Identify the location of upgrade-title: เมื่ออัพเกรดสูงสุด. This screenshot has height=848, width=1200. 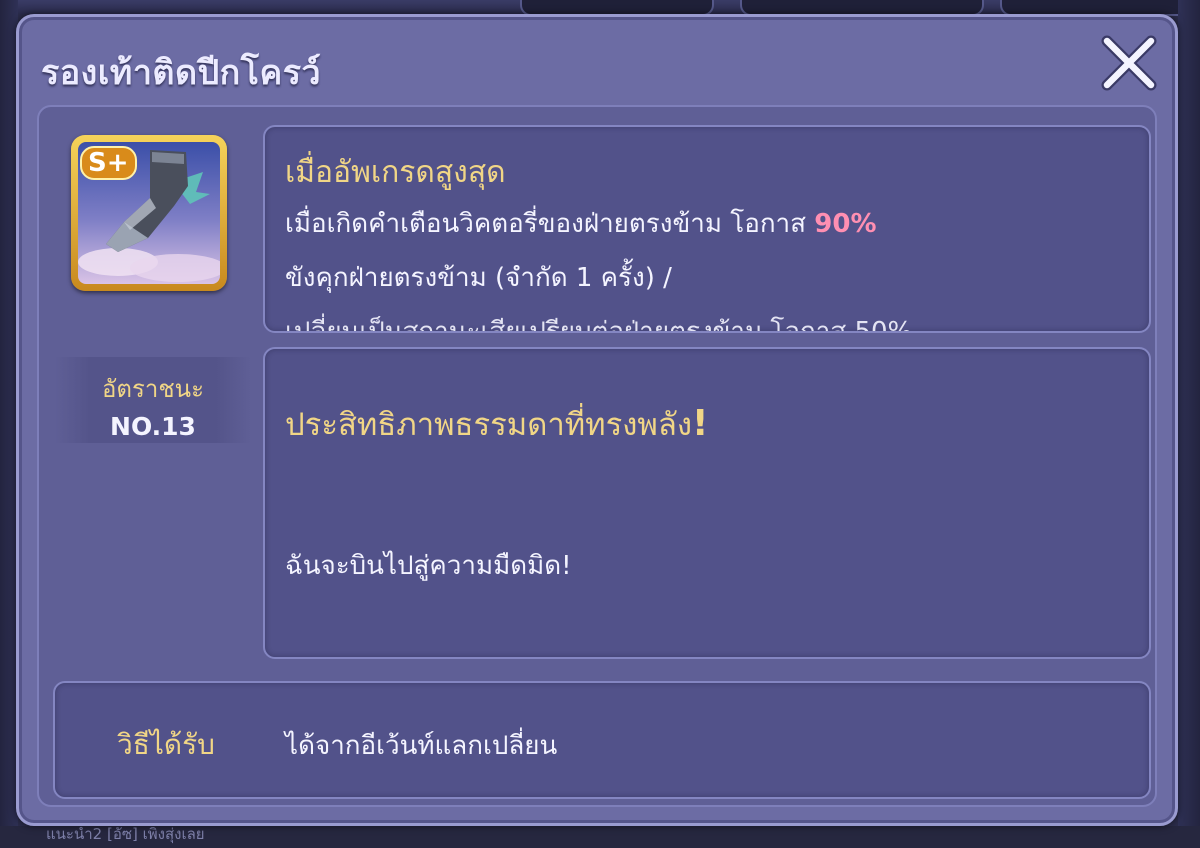
(395, 172).